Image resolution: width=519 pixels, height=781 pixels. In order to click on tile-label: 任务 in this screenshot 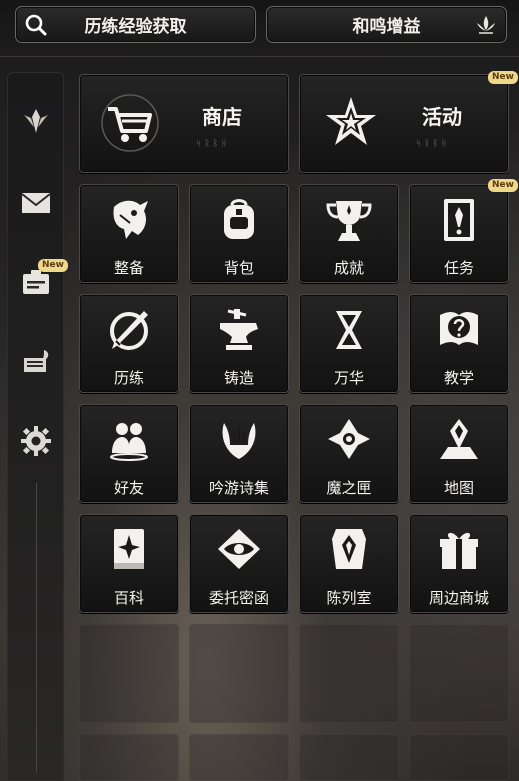, I will do `click(458, 268)`.